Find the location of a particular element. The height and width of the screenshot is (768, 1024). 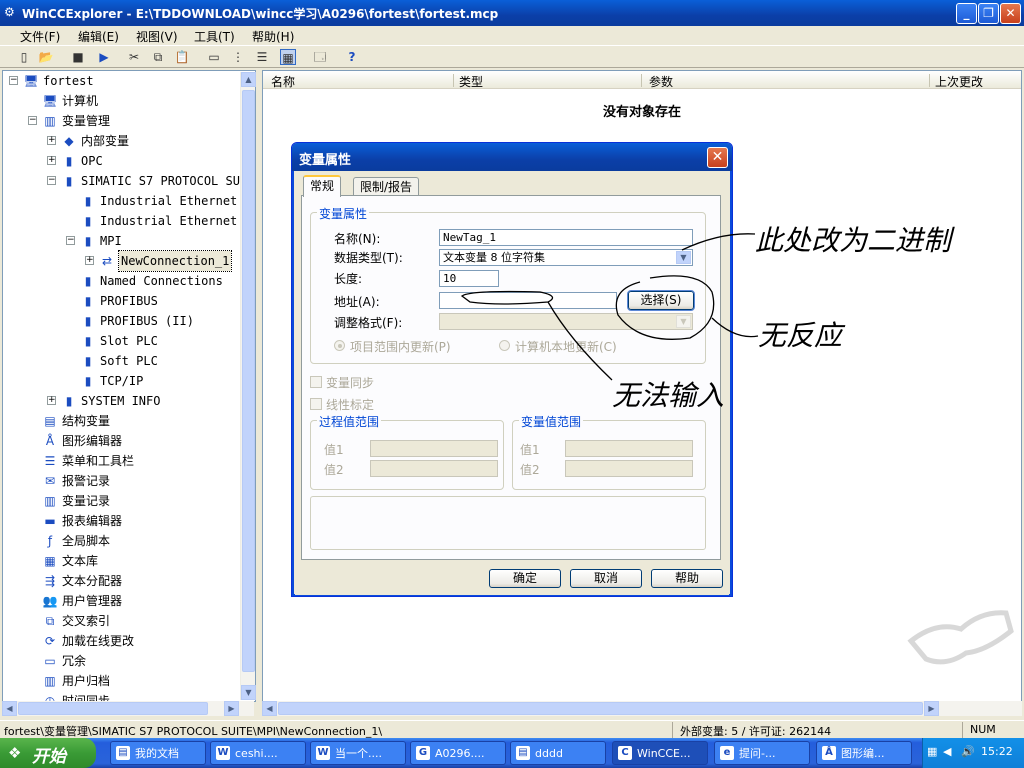

radio-computer-update is located at coordinates (504, 345).